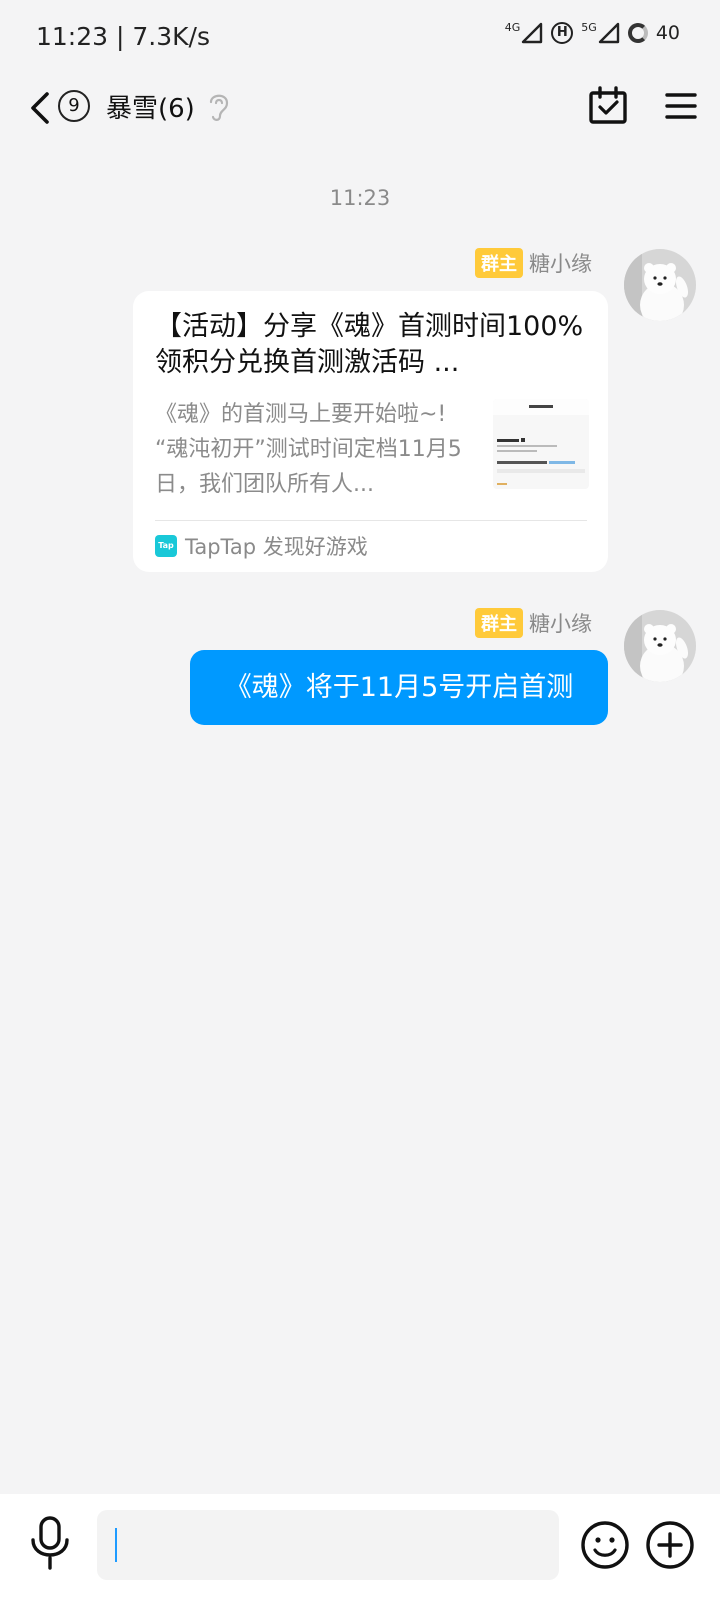 Image resolution: width=720 pixels, height=1600 pixels. I want to click on plus-icon, so click(670, 1545).